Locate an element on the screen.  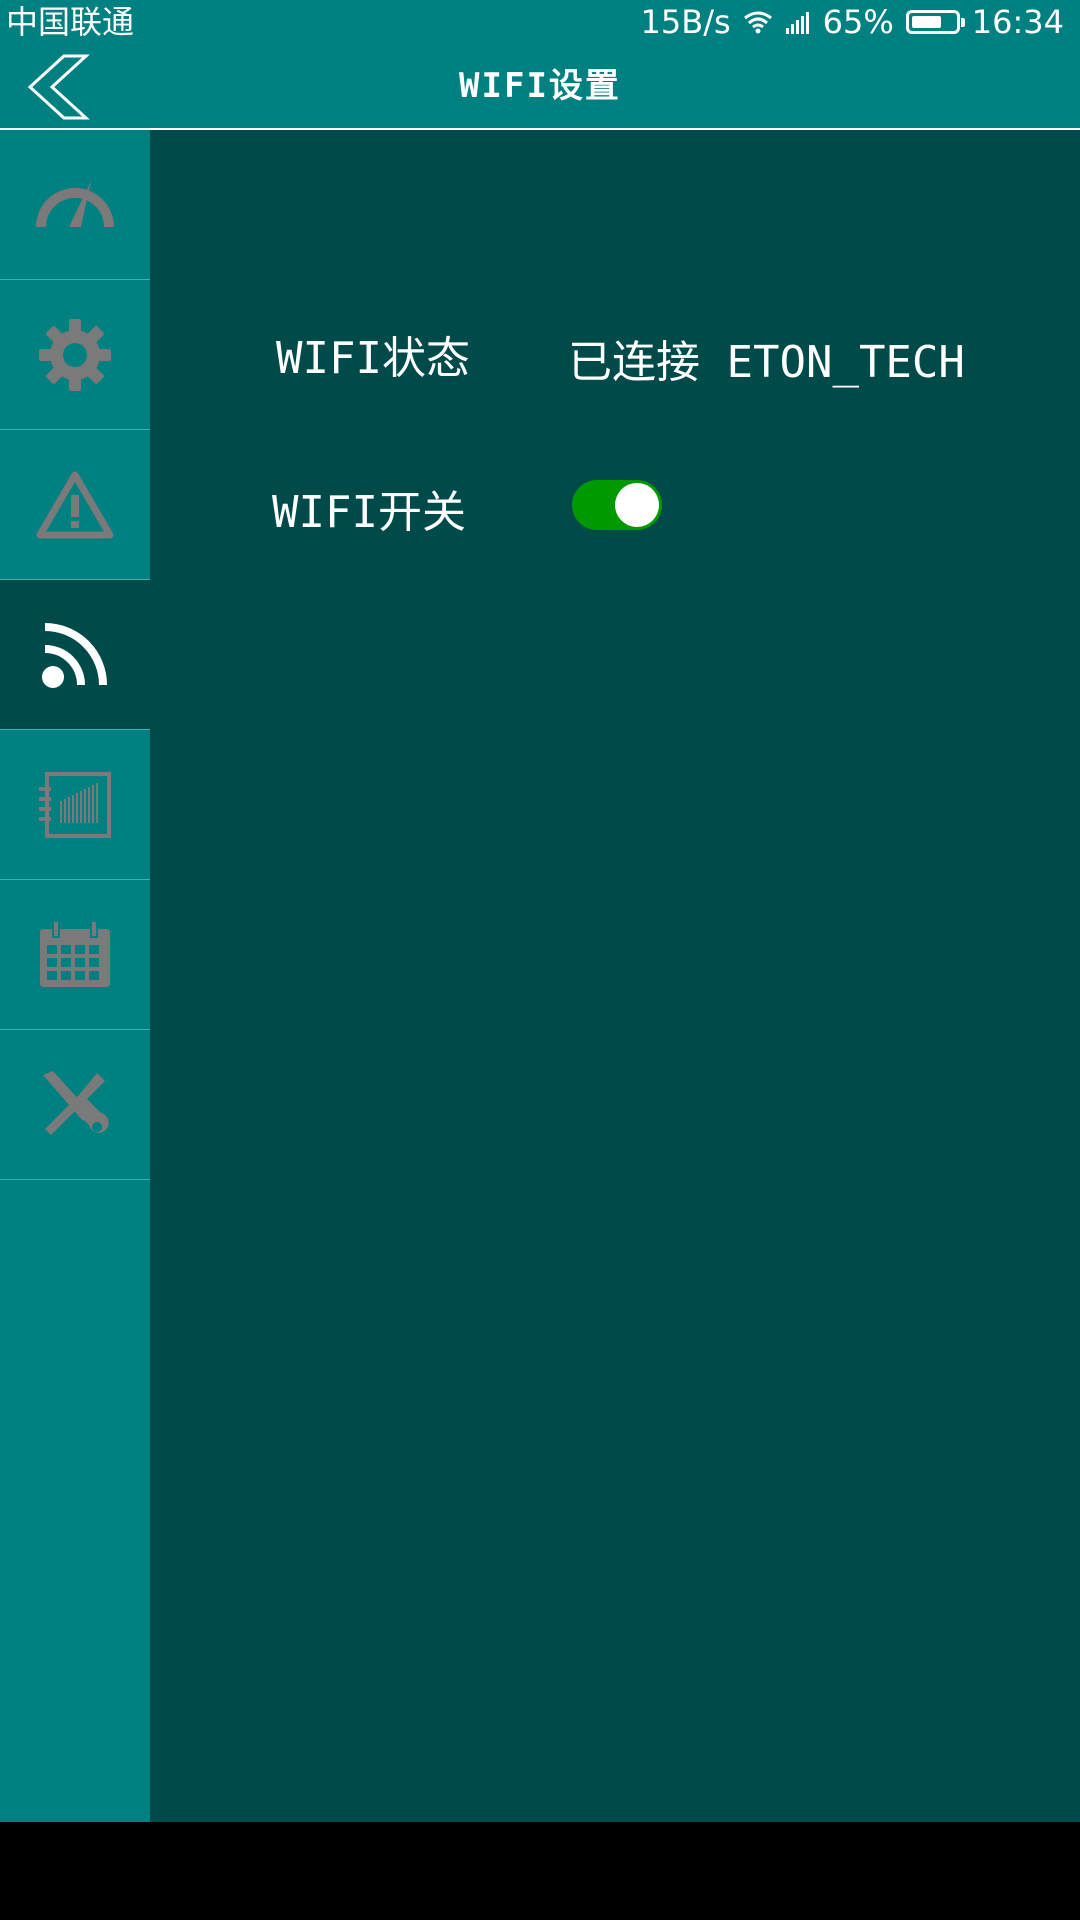
sidebar-item-calendar is located at coordinates (75, 955).